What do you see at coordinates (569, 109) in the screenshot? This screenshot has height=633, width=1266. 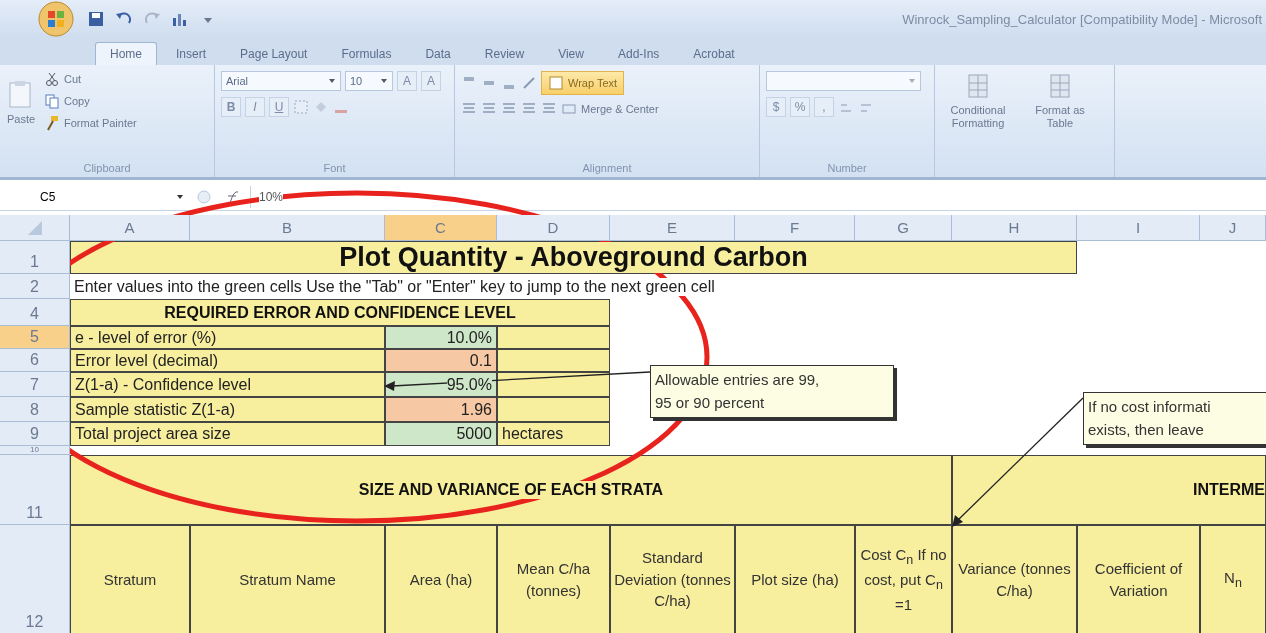 I see `merge-icon` at bounding box center [569, 109].